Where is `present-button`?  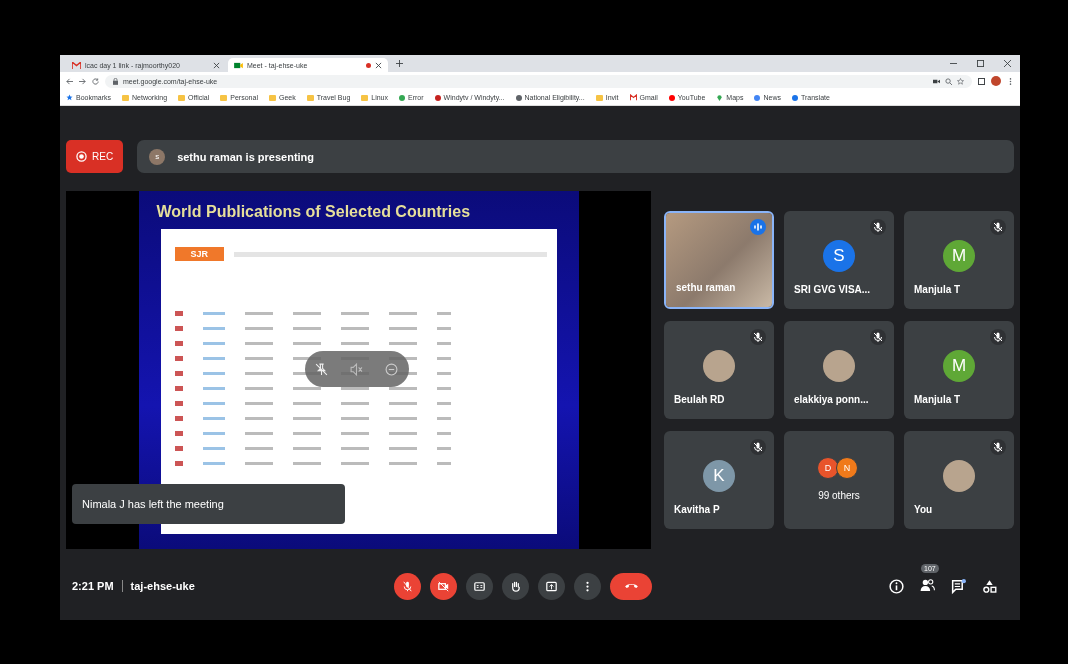
present-button is located at coordinates (551, 586).